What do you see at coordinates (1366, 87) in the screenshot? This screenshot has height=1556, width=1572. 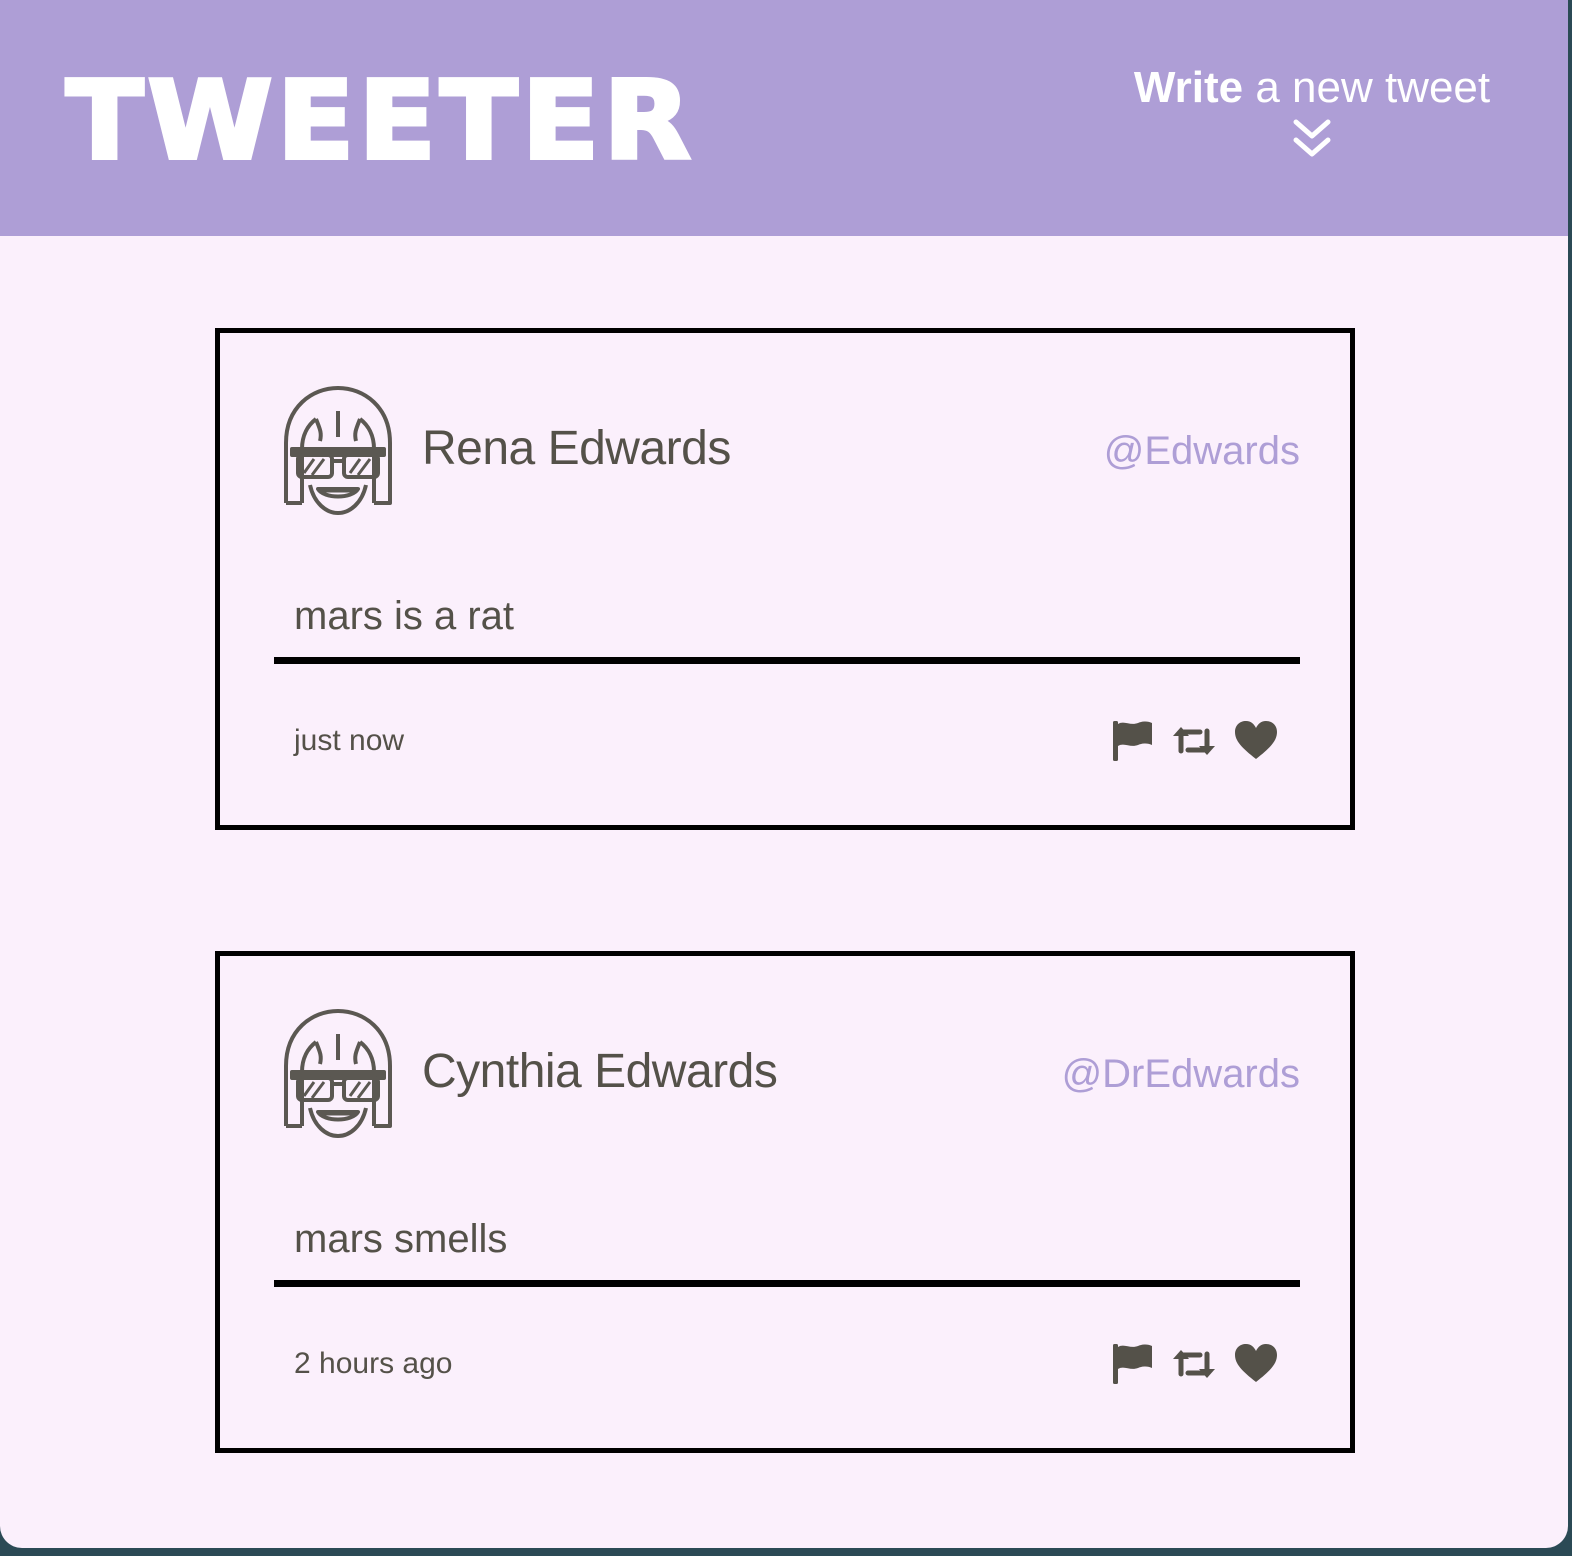 I see `compose-label-rest: a new tweet` at bounding box center [1366, 87].